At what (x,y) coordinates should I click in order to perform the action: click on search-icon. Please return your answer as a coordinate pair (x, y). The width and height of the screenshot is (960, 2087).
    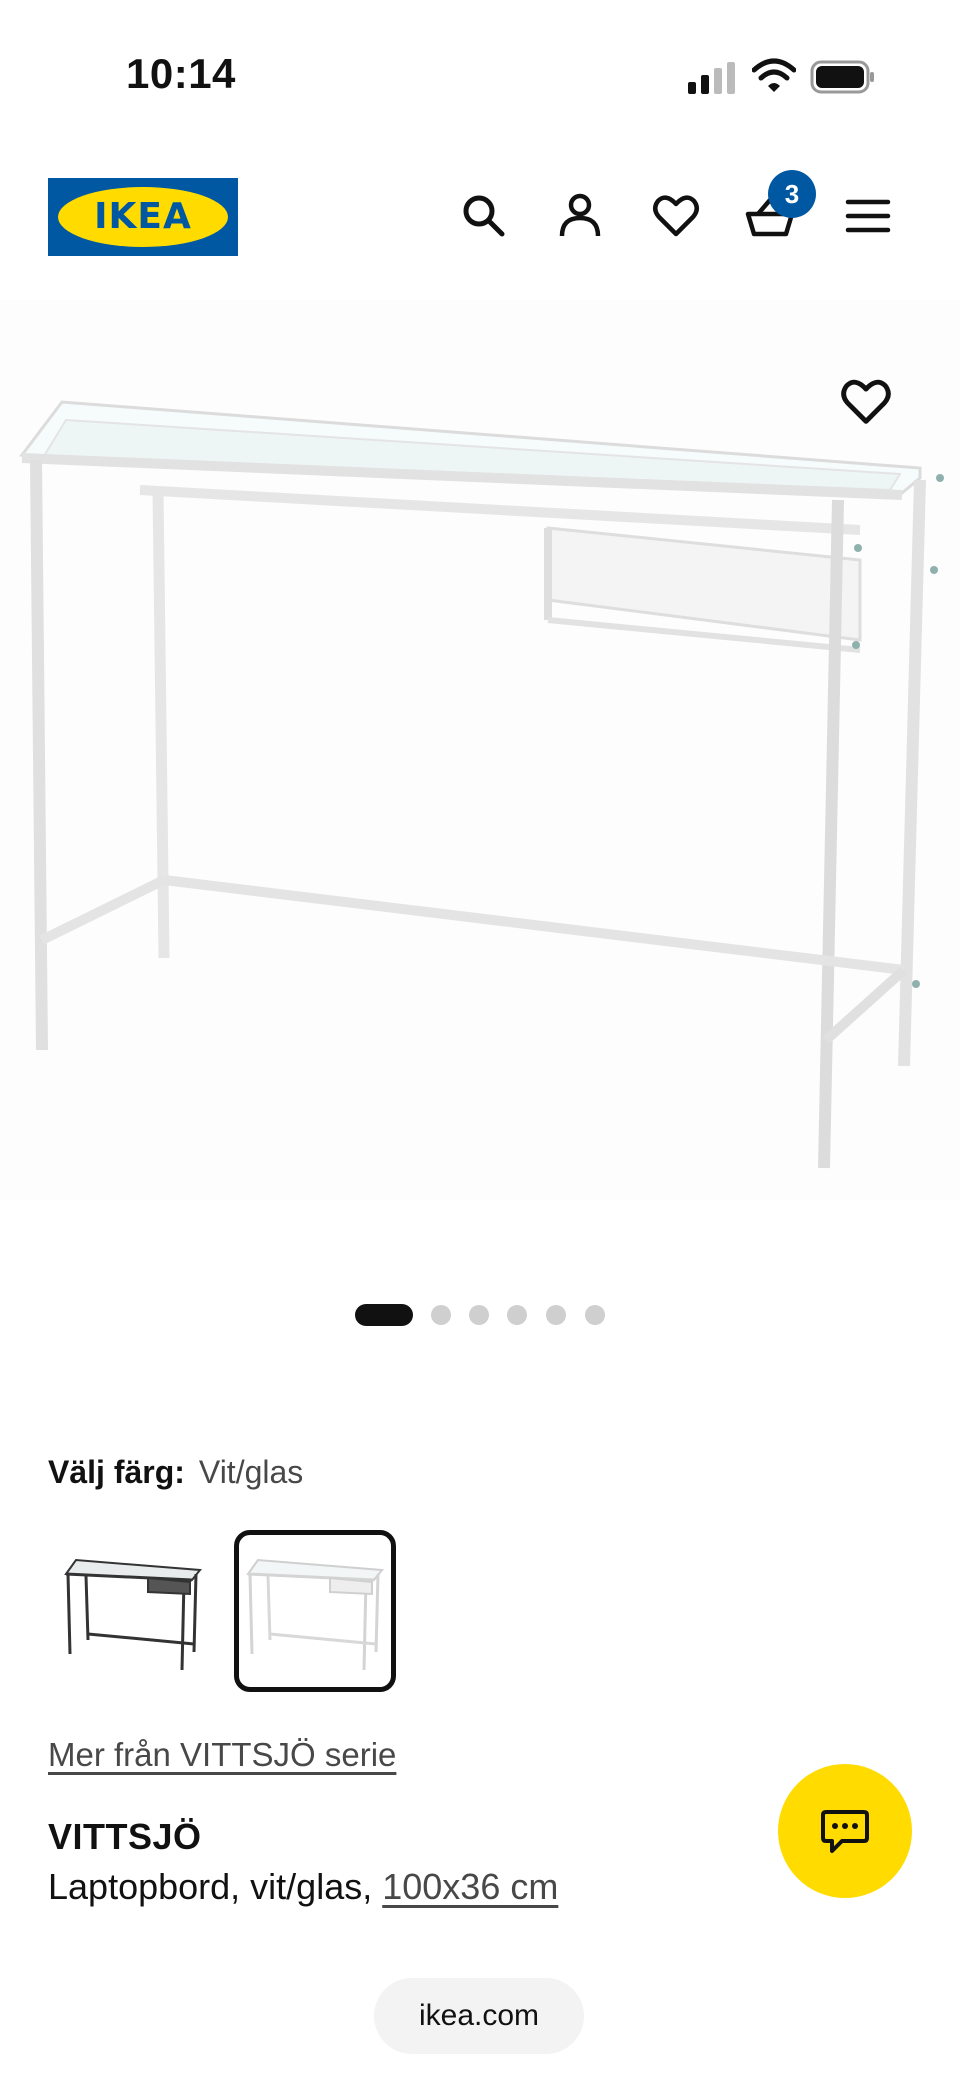
    Looking at the image, I should click on (484, 216).